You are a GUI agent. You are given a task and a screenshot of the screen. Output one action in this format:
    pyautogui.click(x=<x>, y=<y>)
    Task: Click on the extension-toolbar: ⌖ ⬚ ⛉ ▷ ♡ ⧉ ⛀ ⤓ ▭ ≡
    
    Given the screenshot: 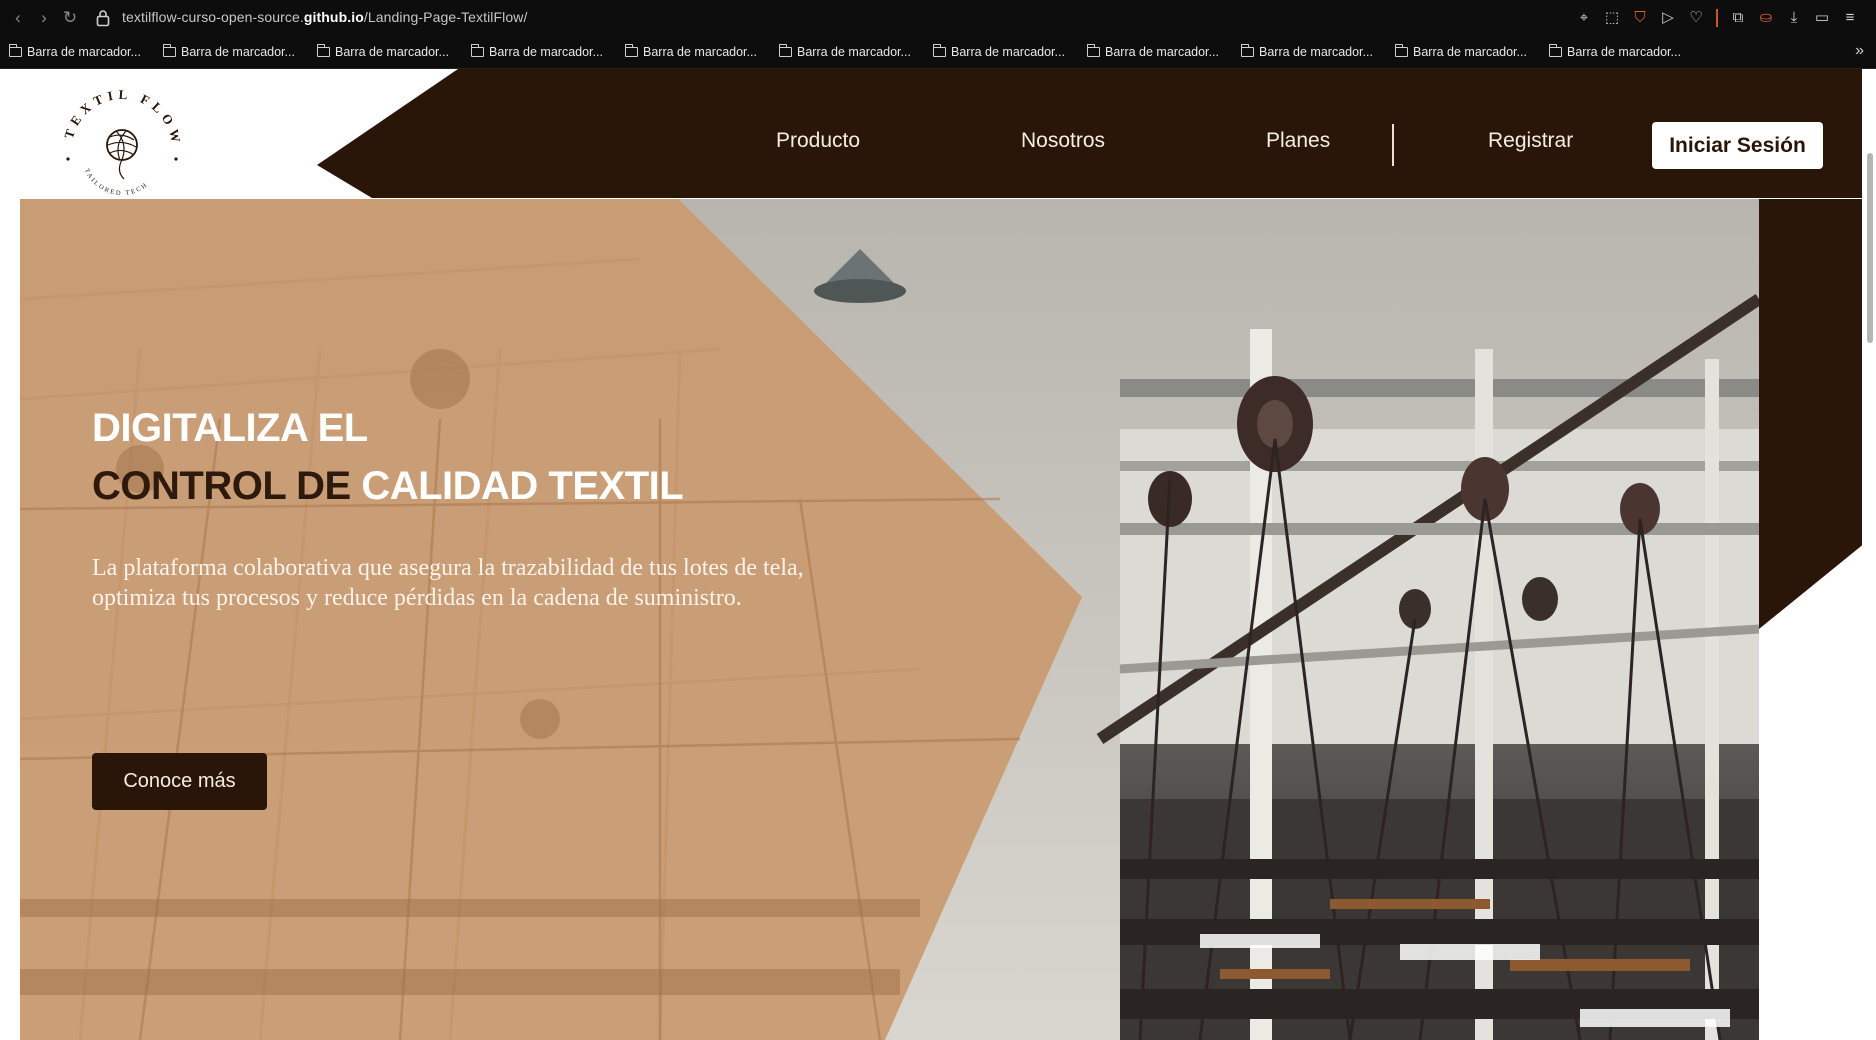 What is the action you would take?
    pyautogui.click(x=1717, y=18)
    